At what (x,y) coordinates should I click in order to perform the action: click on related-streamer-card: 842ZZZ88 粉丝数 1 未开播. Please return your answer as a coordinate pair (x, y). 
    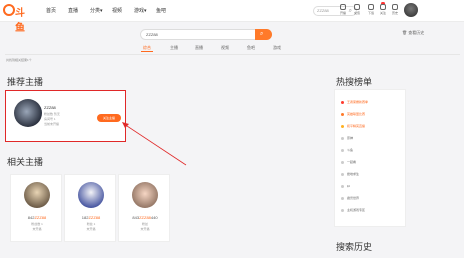
    Looking at the image, I should click on (36, 208).